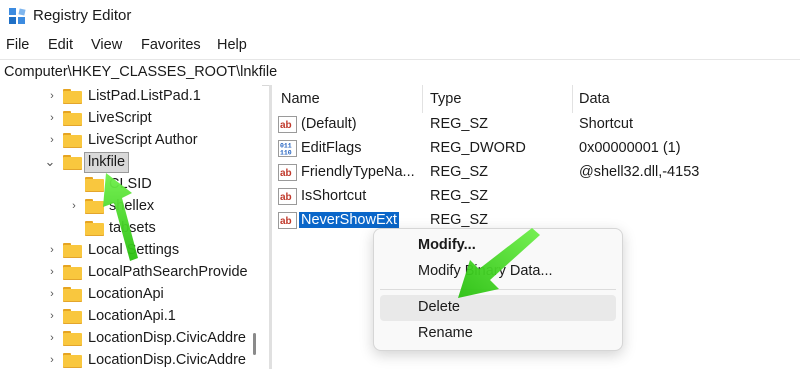  I want to click on column-header-data: Data, so click(594, 99).